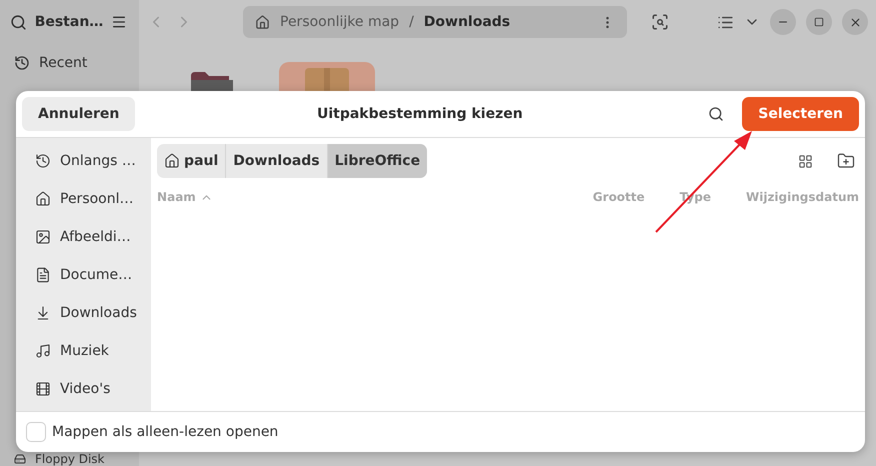 The width and height of the screenshot is (876, 466). What do you see at coordinates (36, 432) in the screenshot?
I see `checkbox` at bounding box center [36, 432].